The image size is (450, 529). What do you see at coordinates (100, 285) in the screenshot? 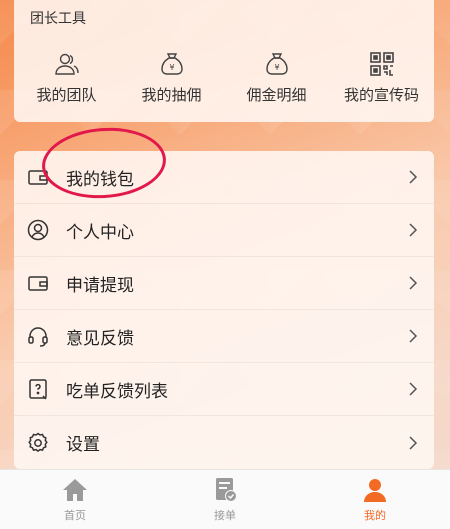
I see `menu-item-label: 申请提现` at bounding box center [100, 285].